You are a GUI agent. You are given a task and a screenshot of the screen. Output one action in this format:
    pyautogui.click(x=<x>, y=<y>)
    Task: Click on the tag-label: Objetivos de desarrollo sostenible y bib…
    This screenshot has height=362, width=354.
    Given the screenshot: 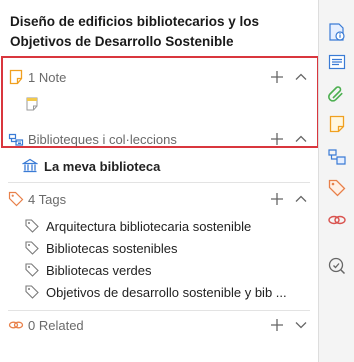 What is the action you would take?
    pyautogui.click(x=166, y=292)
    